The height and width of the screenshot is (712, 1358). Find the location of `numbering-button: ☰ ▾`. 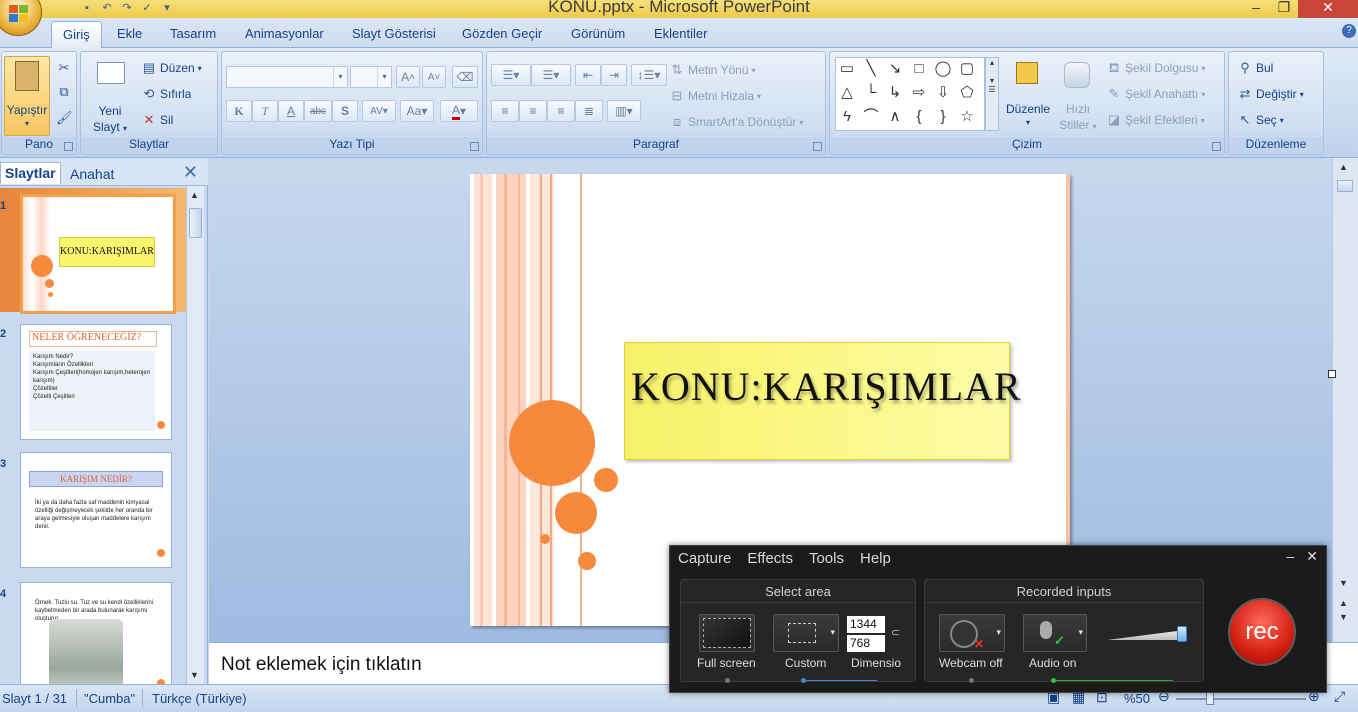

numbering-button: ☰ ▾ is located at coordinates (551, 75).